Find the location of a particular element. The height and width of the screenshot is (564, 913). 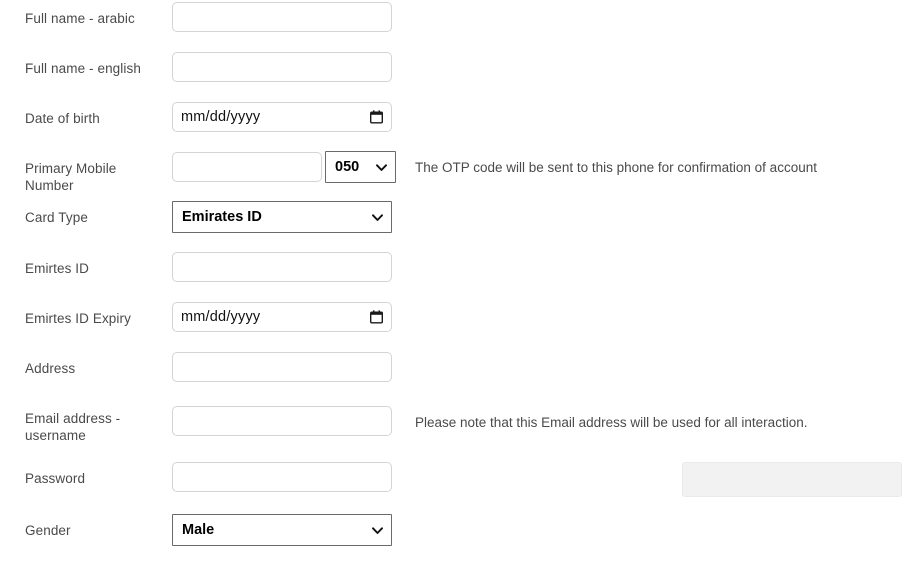

mobile-number-group: 050 is located at coordinates (284, 167).